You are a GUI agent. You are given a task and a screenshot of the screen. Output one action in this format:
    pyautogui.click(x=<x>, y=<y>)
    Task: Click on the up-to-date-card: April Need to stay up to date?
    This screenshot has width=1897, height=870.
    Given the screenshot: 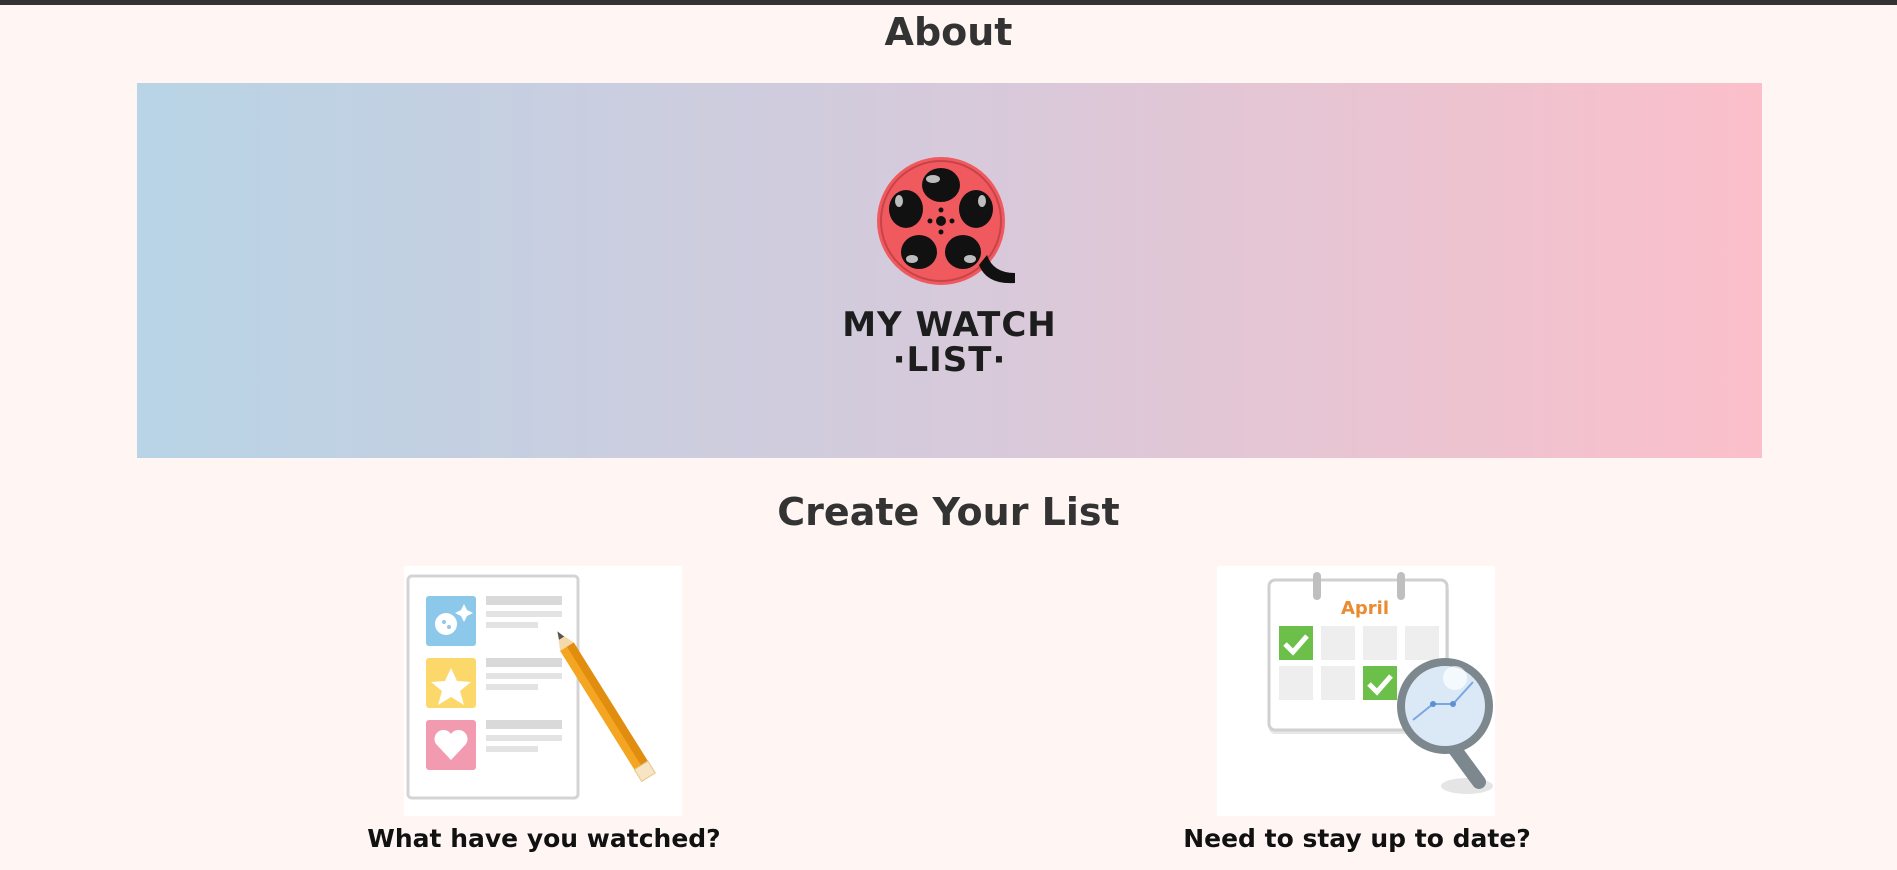 What is the action you would take?
    pyautogui.click(x=1357, y=709)
    